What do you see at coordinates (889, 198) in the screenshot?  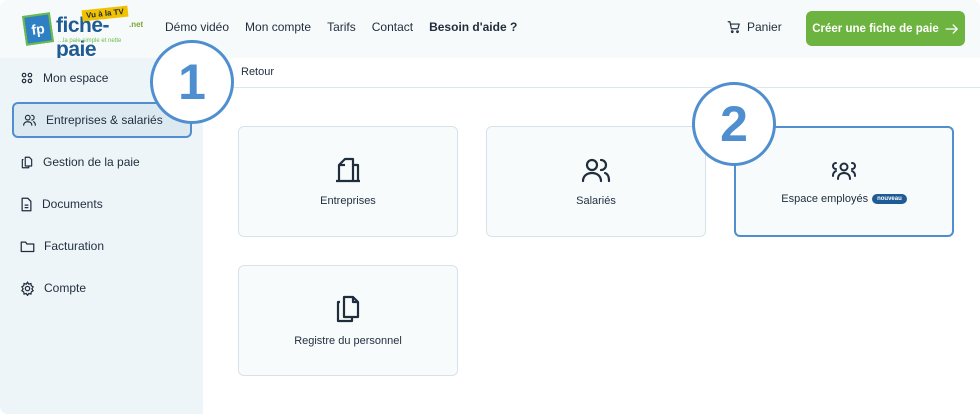 I see `new-badge: nouveau` at bounding box center [889, 198].